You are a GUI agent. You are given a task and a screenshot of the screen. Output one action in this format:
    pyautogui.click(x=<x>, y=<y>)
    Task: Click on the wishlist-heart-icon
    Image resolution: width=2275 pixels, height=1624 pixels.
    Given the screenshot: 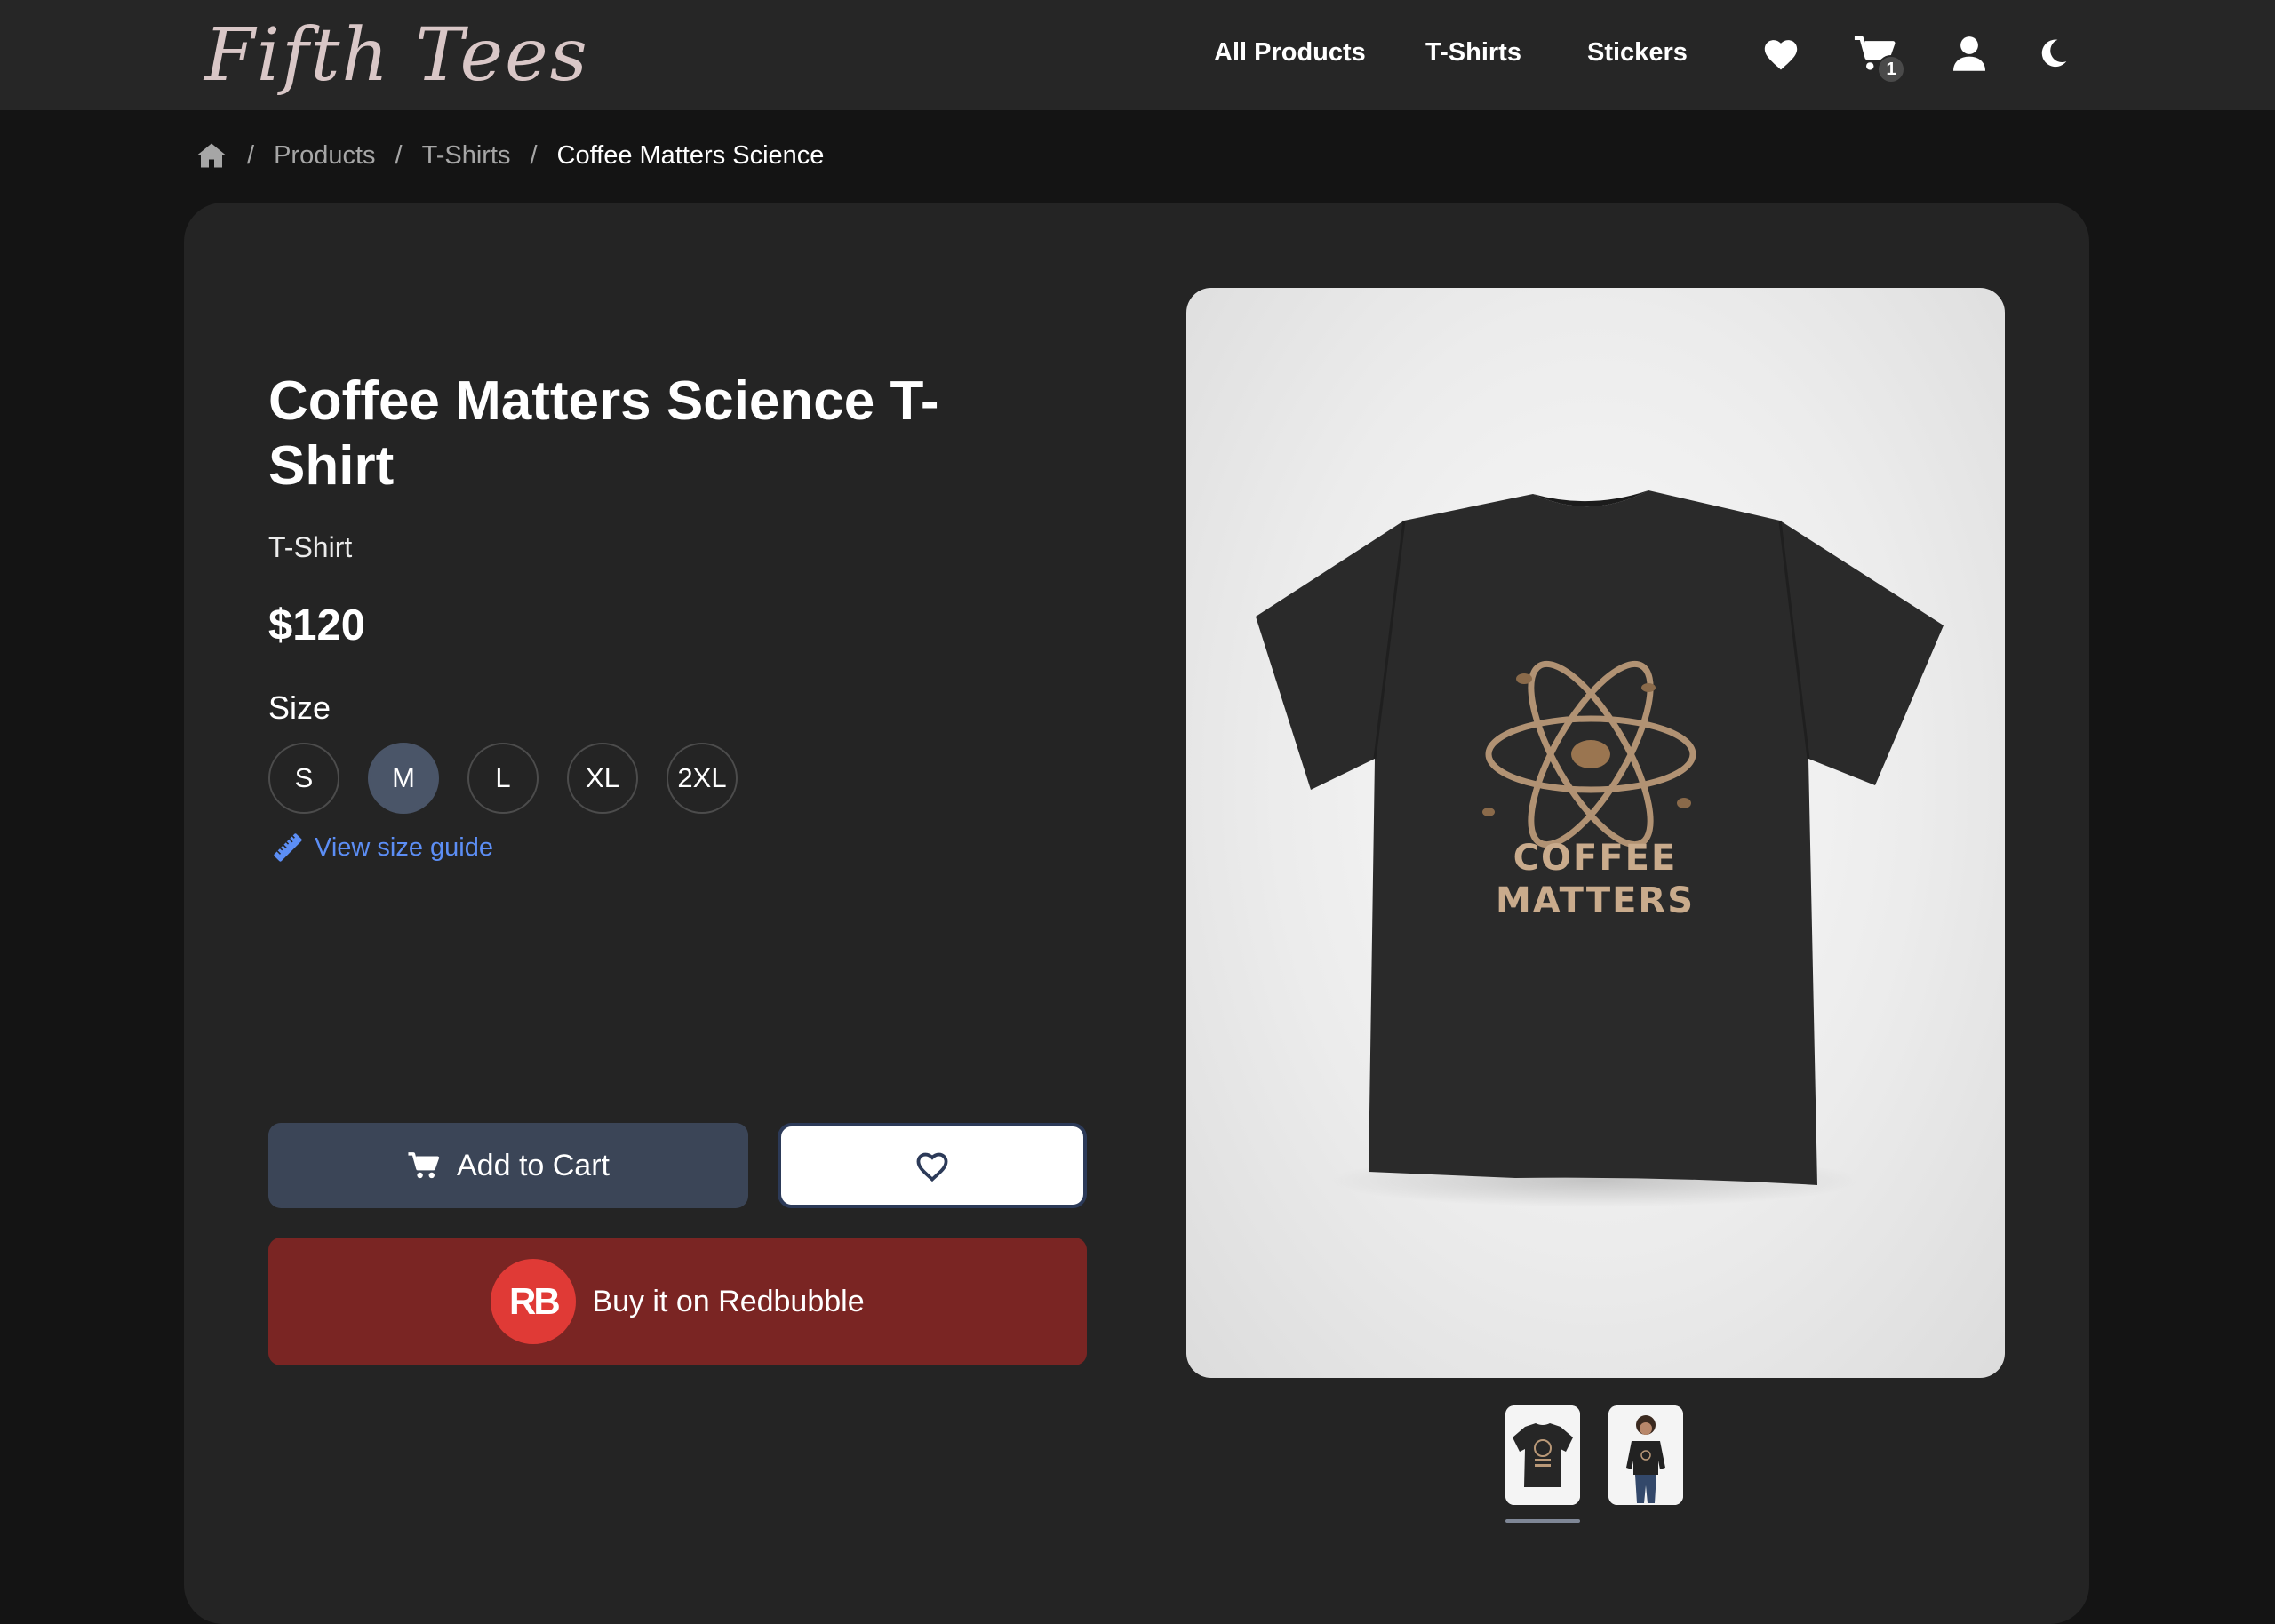 What is the action you would take?
    pyautogui.click(x=1781, y=53)
    